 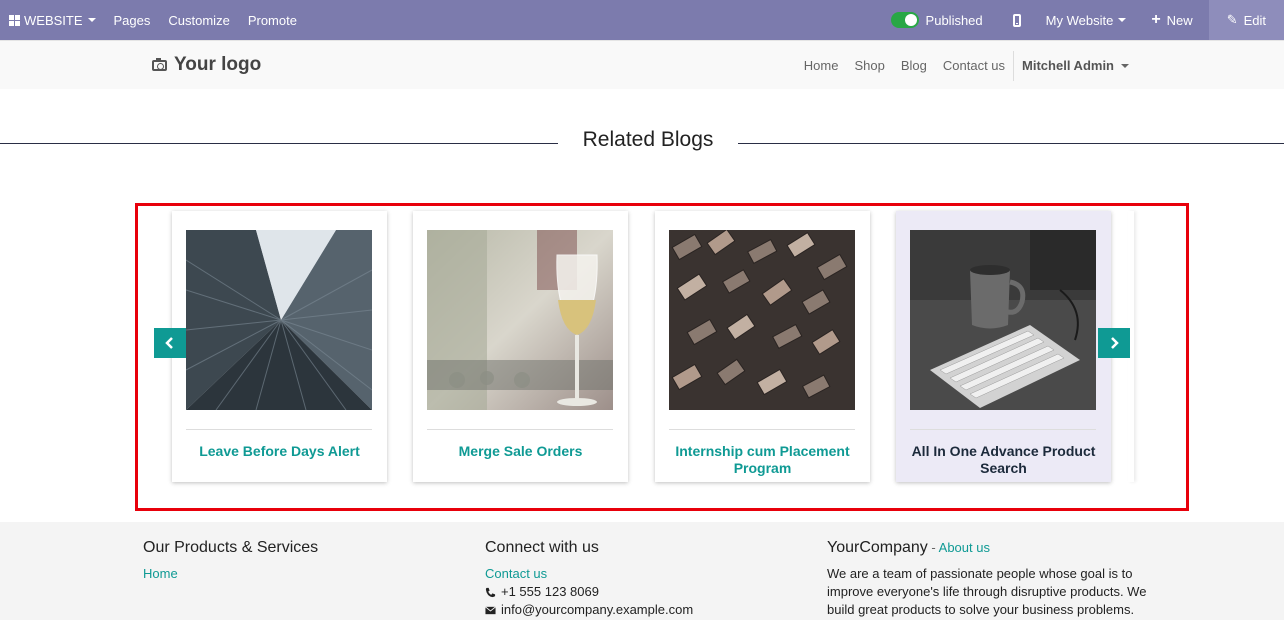 What do you see at coordinates (597, 610) in the screenshot?
I see `footer-email-text: info@yourcompany.example.com` at bounding box center [597, 610].